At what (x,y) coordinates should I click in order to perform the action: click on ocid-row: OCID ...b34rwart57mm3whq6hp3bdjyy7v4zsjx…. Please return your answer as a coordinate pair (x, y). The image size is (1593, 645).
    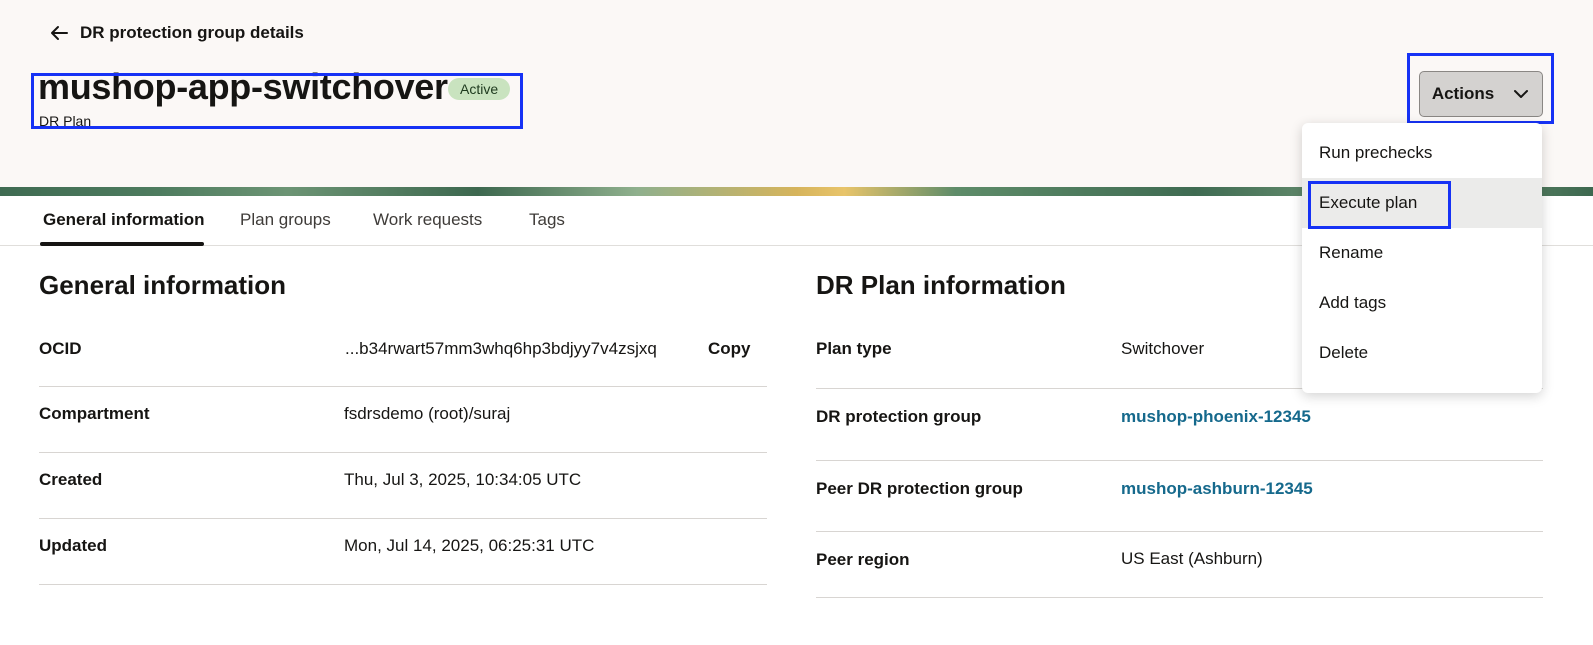
    Looking at the image, I should click on (403, 354).